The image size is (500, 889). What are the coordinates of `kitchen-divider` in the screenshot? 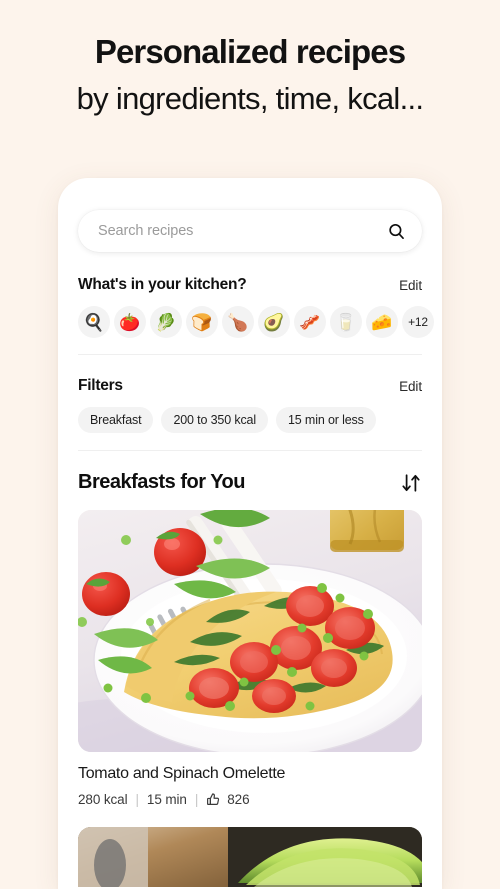 It's located at (250, 354).